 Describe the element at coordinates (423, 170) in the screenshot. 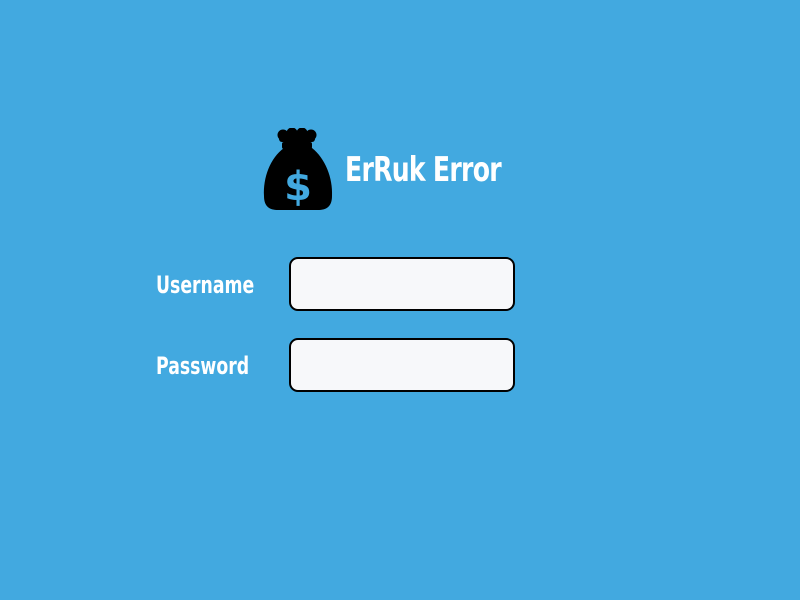

I see `app-title: ErRuk Error` at that location.